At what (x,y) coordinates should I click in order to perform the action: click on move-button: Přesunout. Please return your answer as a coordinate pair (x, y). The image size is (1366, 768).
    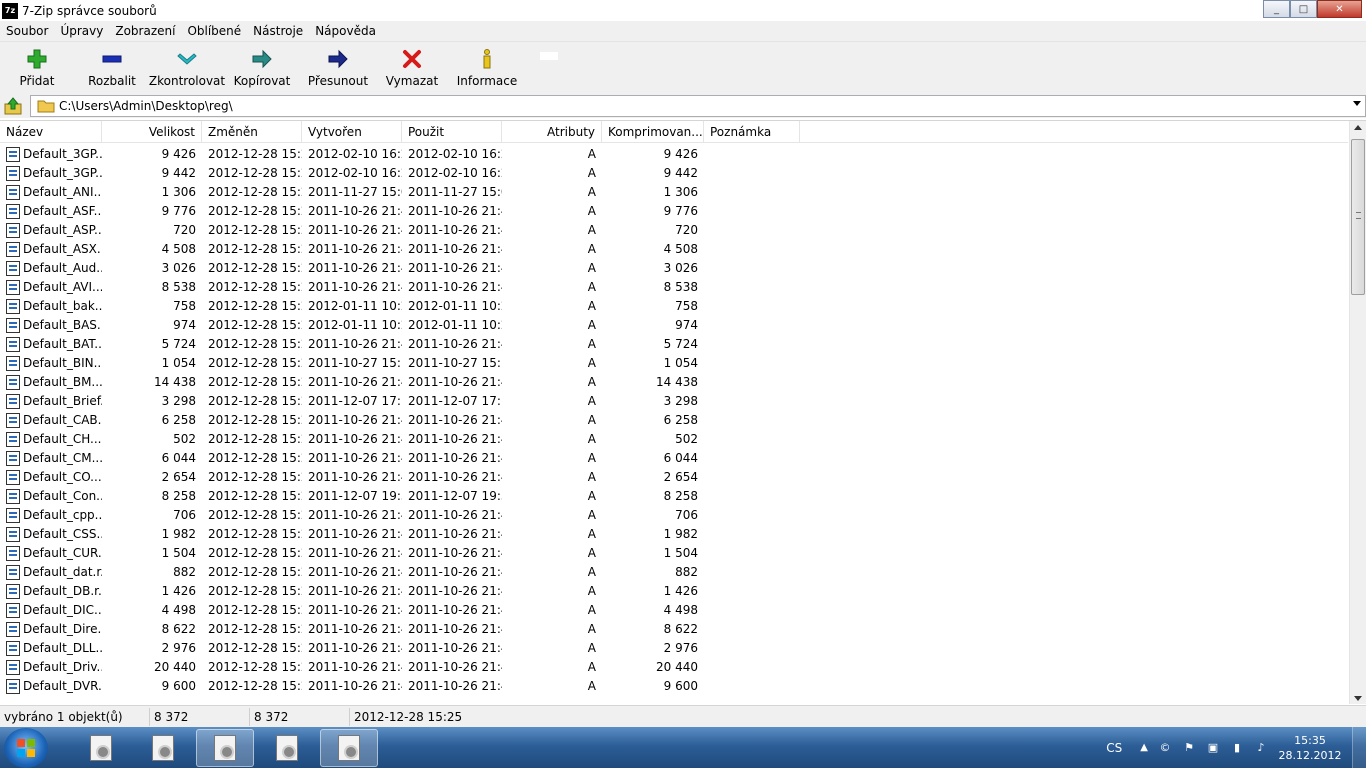
    Looking at the image, I should click on (338, 68).